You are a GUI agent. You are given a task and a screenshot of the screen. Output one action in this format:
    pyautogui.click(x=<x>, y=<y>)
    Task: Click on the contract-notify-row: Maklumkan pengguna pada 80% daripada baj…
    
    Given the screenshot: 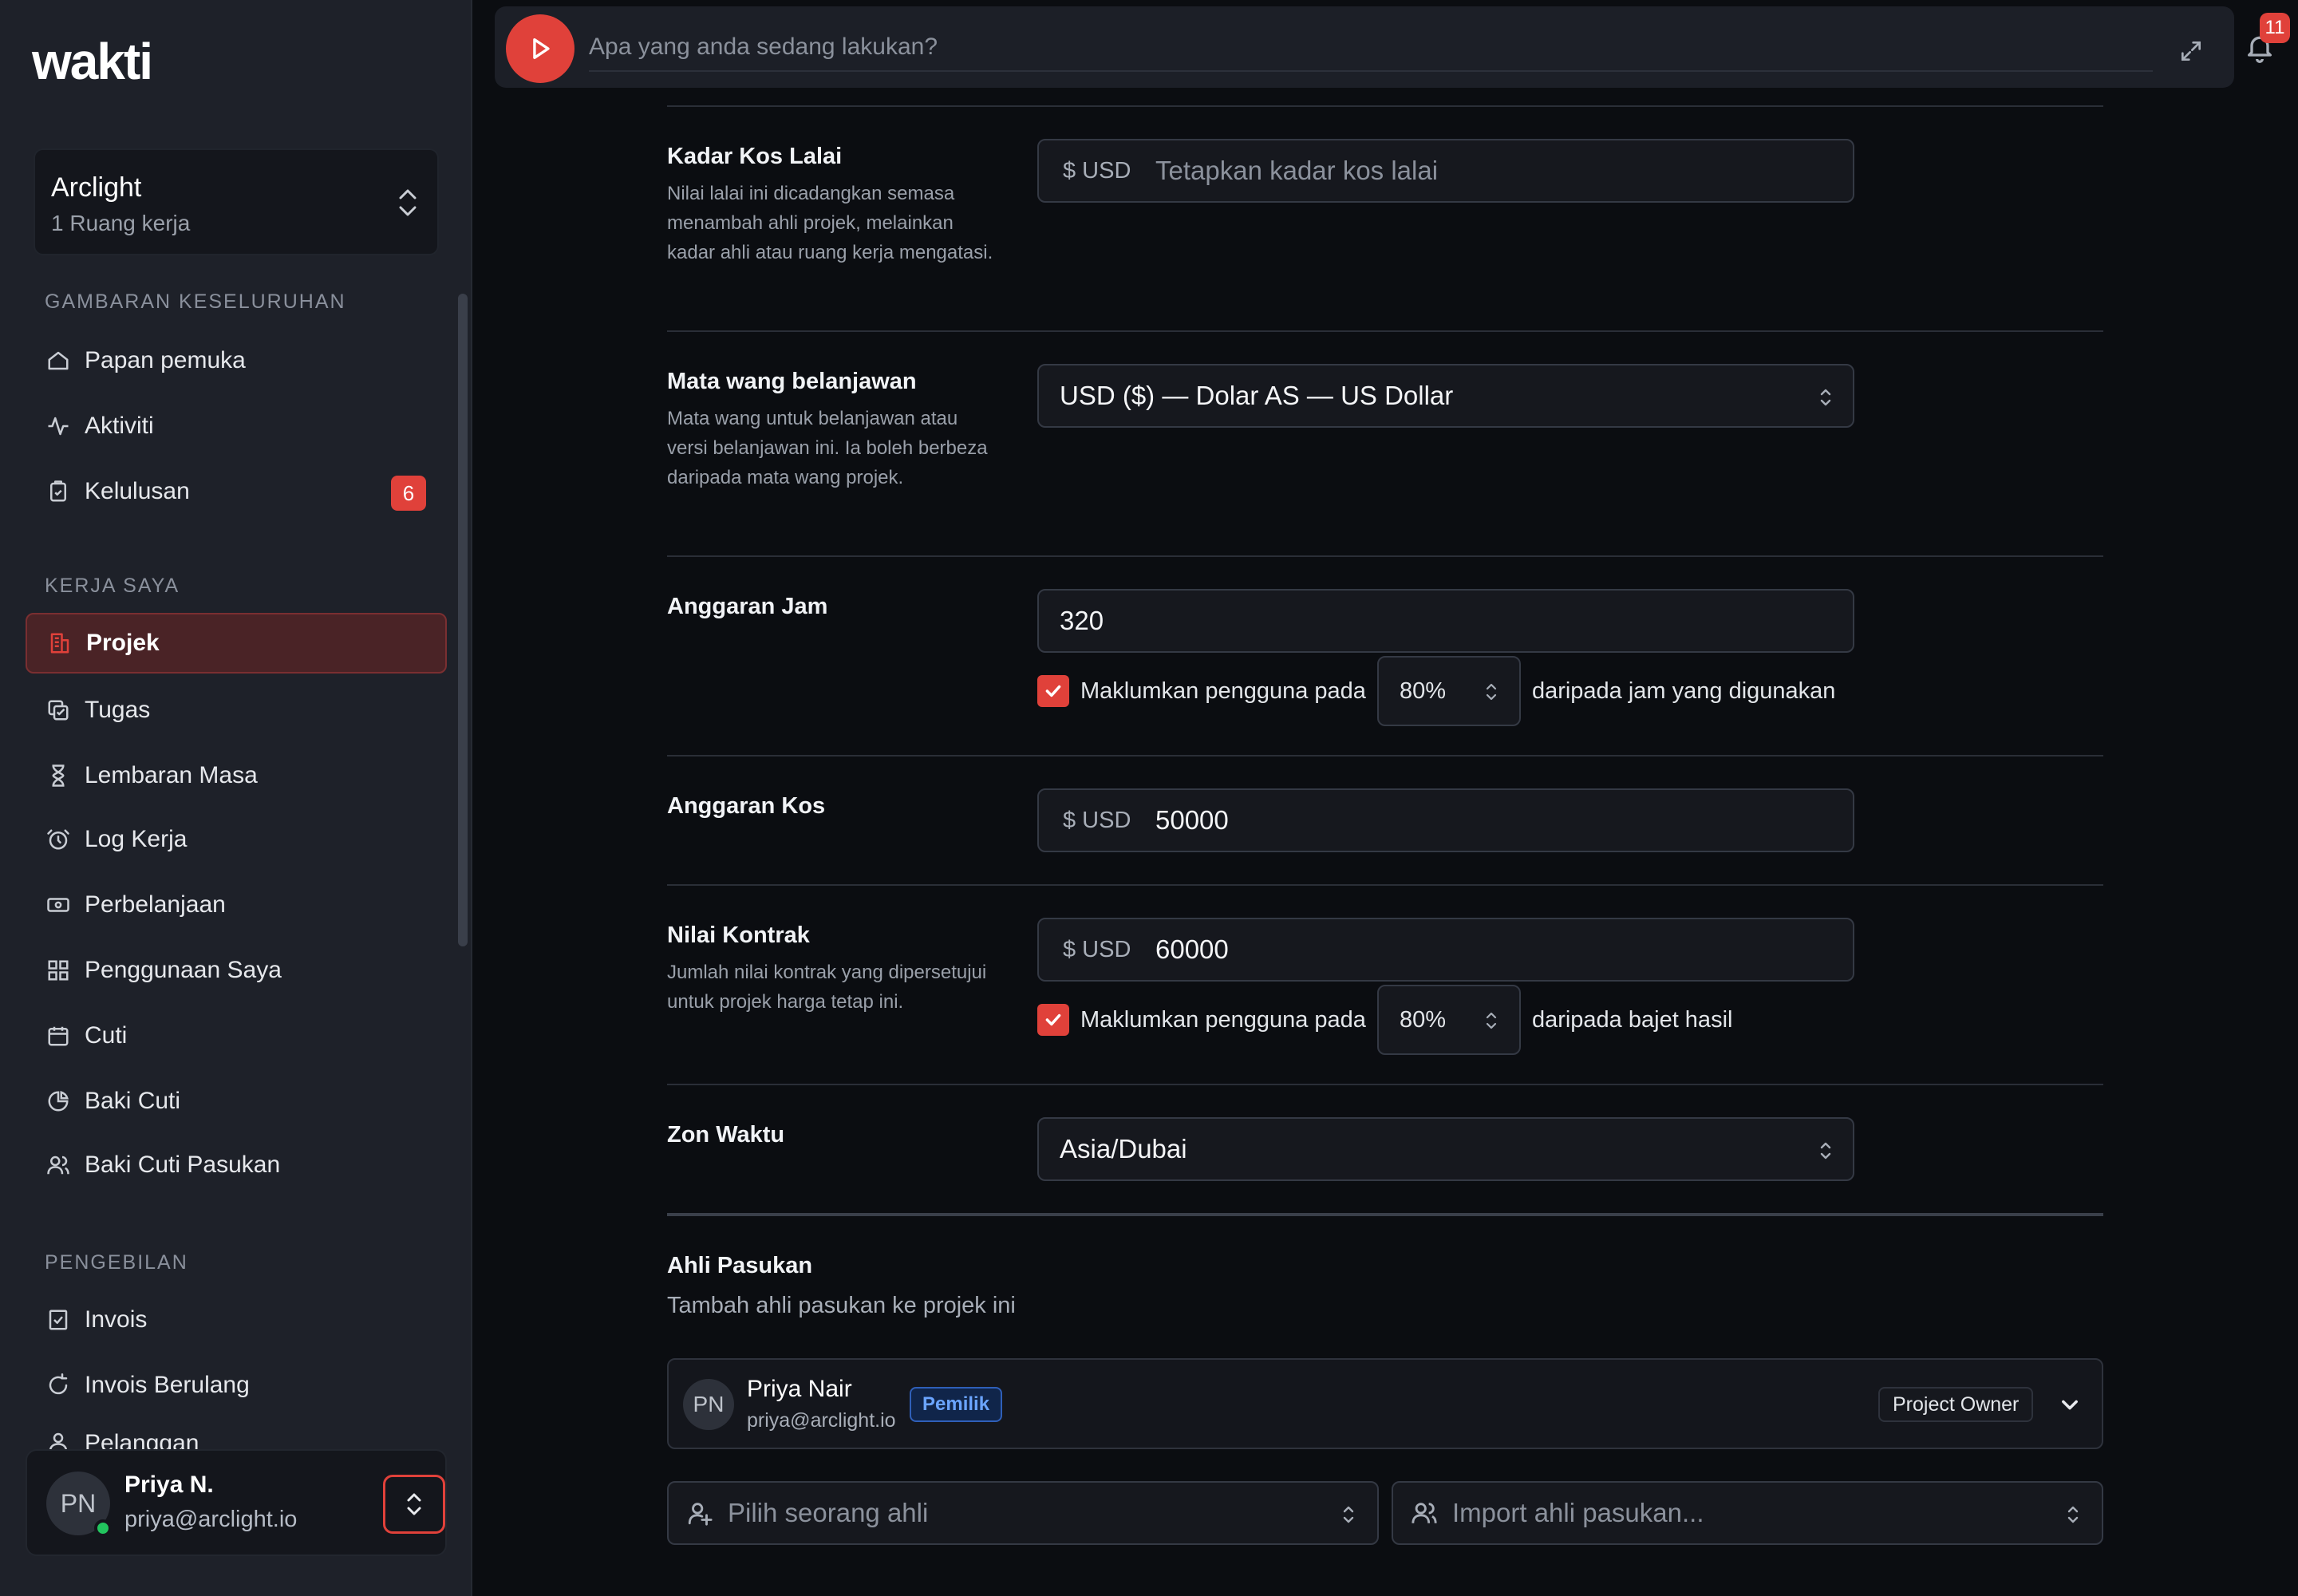 What is the action you would take?
    pyautogui.click(x=1385, y=1020)
    